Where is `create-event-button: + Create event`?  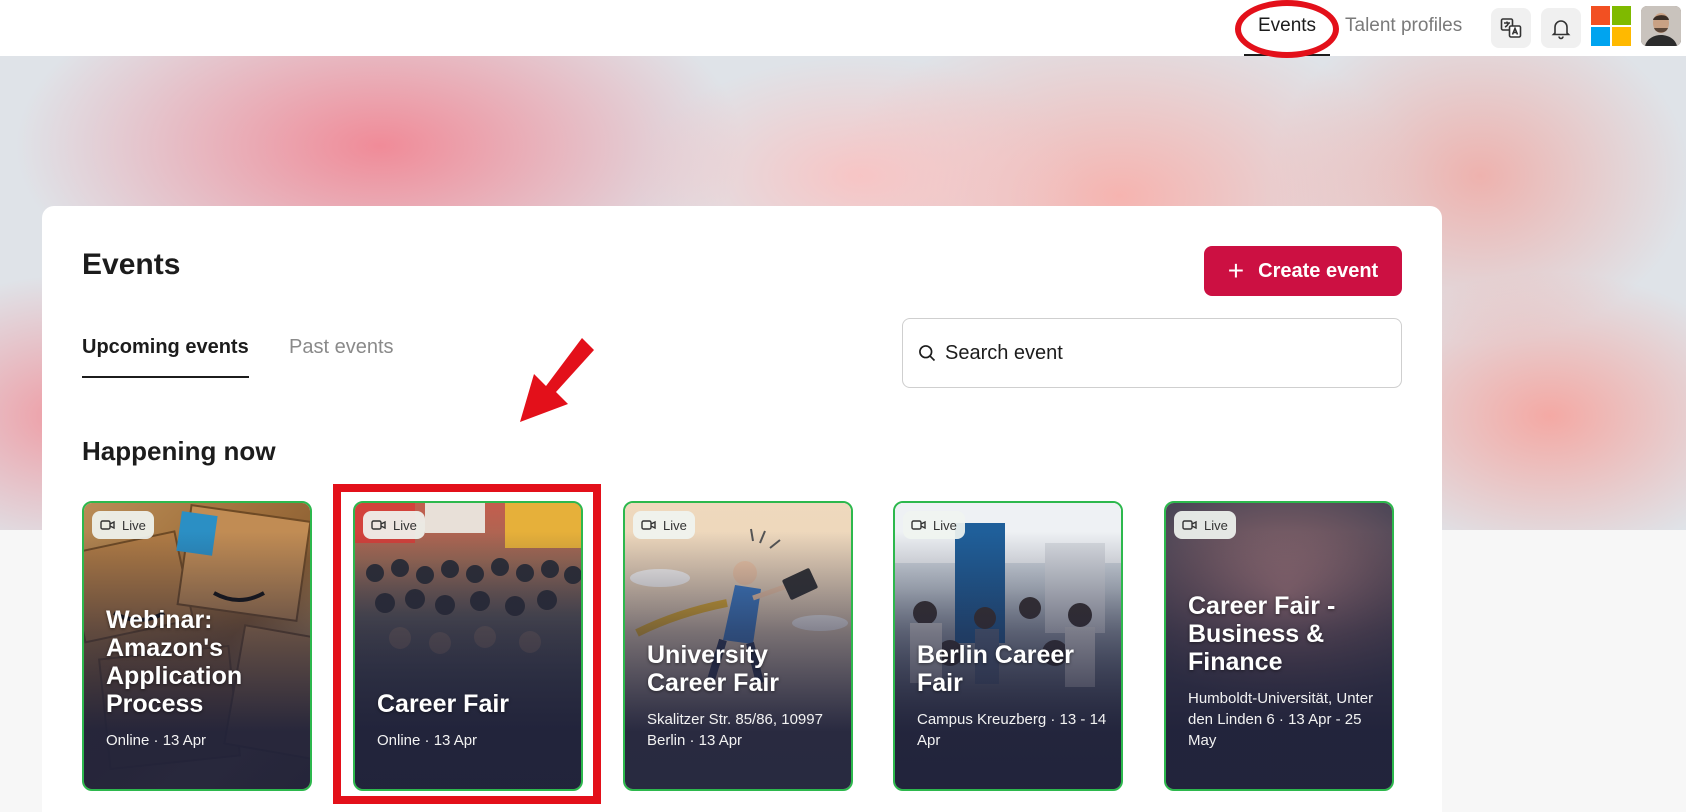 create-event-button: + Create event is located at coordinates (1303, 271).